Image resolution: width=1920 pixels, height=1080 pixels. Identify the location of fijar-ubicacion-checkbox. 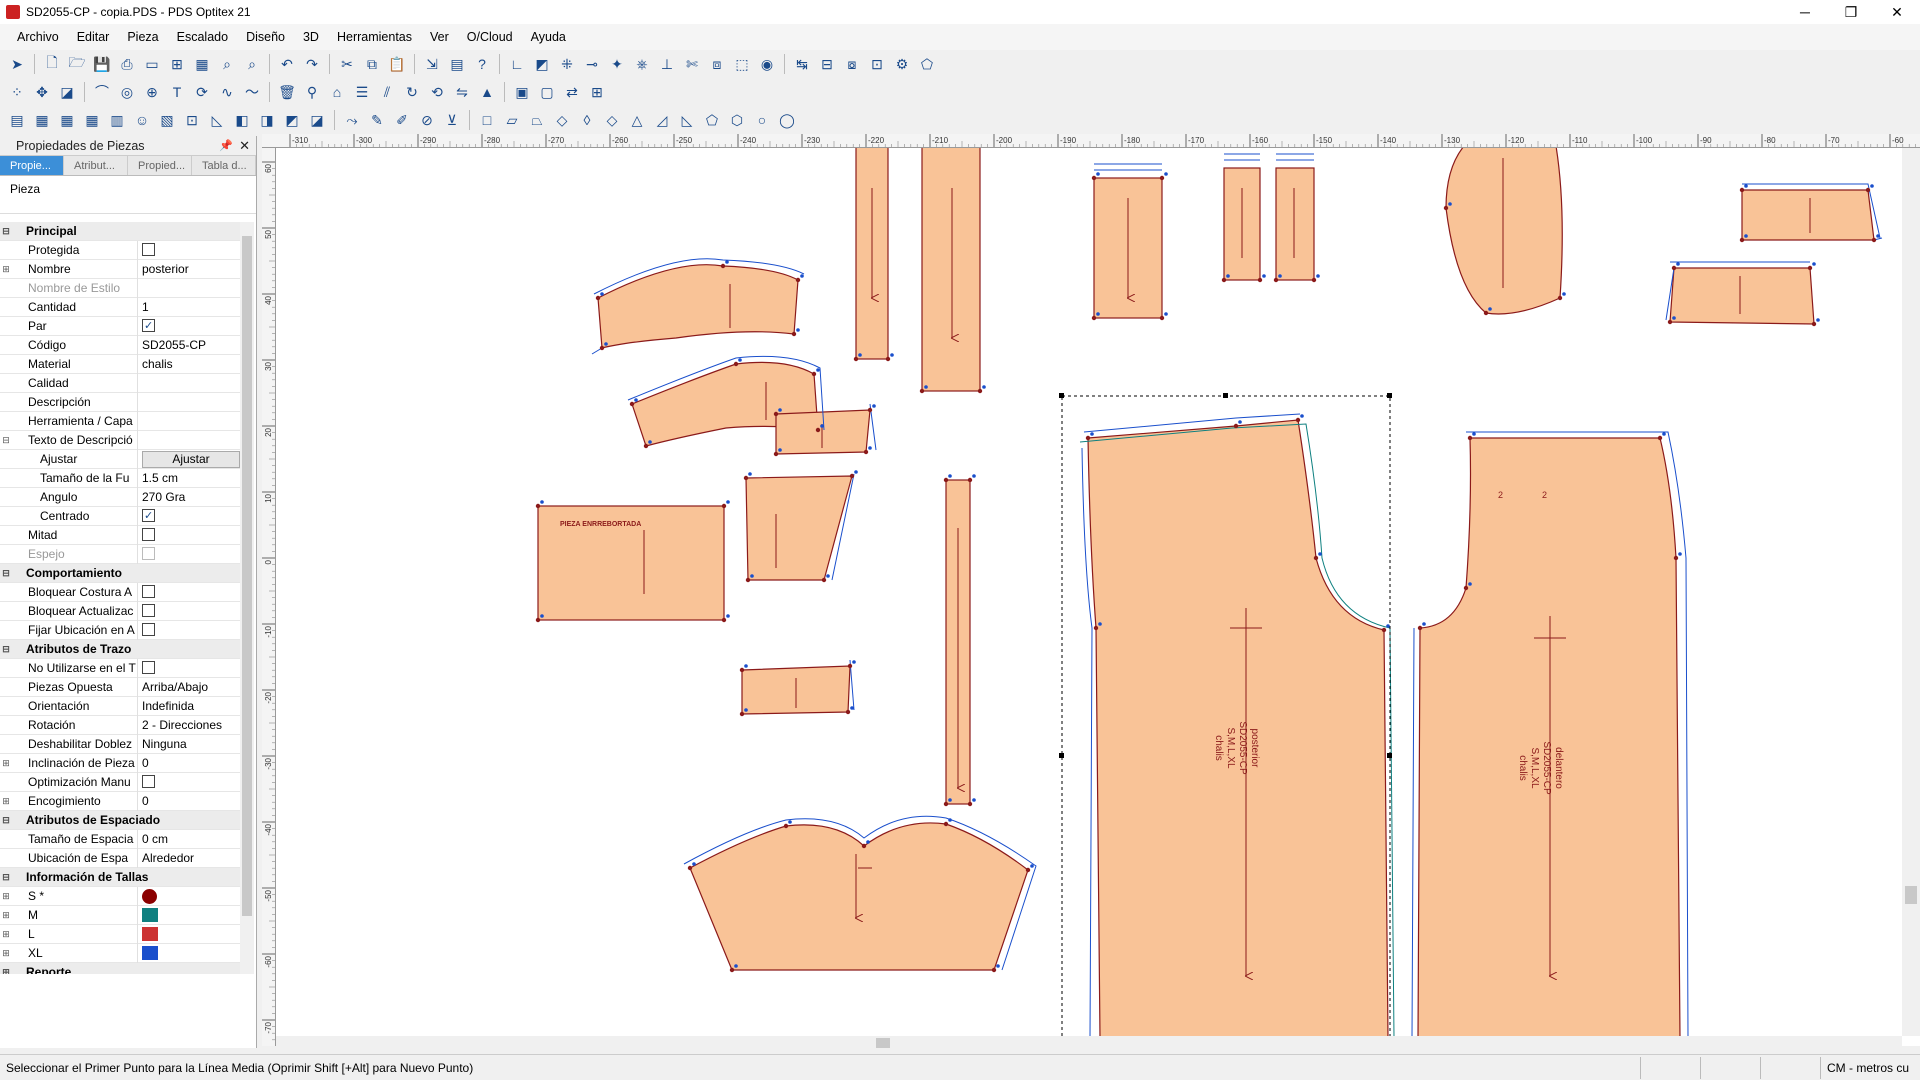
(148, 629).